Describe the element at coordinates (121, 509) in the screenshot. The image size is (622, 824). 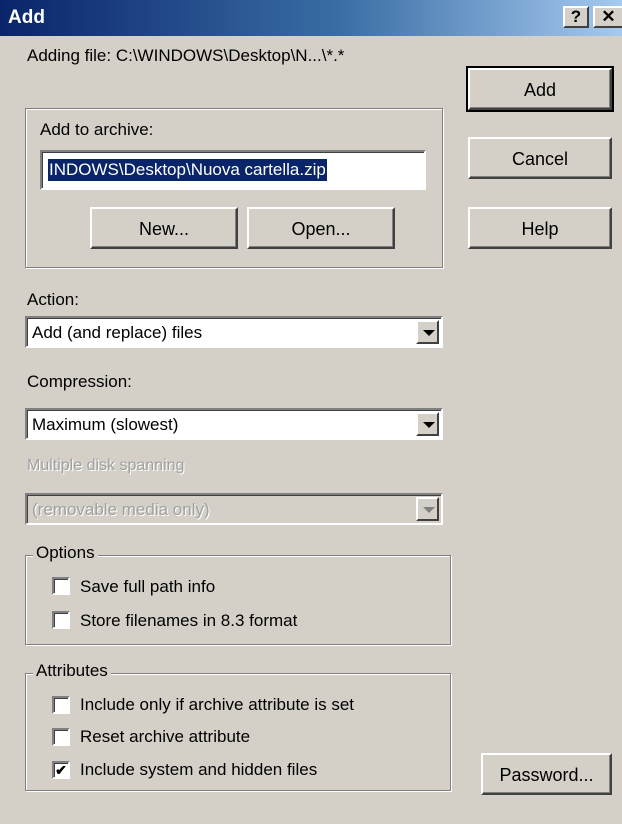
I see `disk-spanning-selected: (removable media only)` at that location.